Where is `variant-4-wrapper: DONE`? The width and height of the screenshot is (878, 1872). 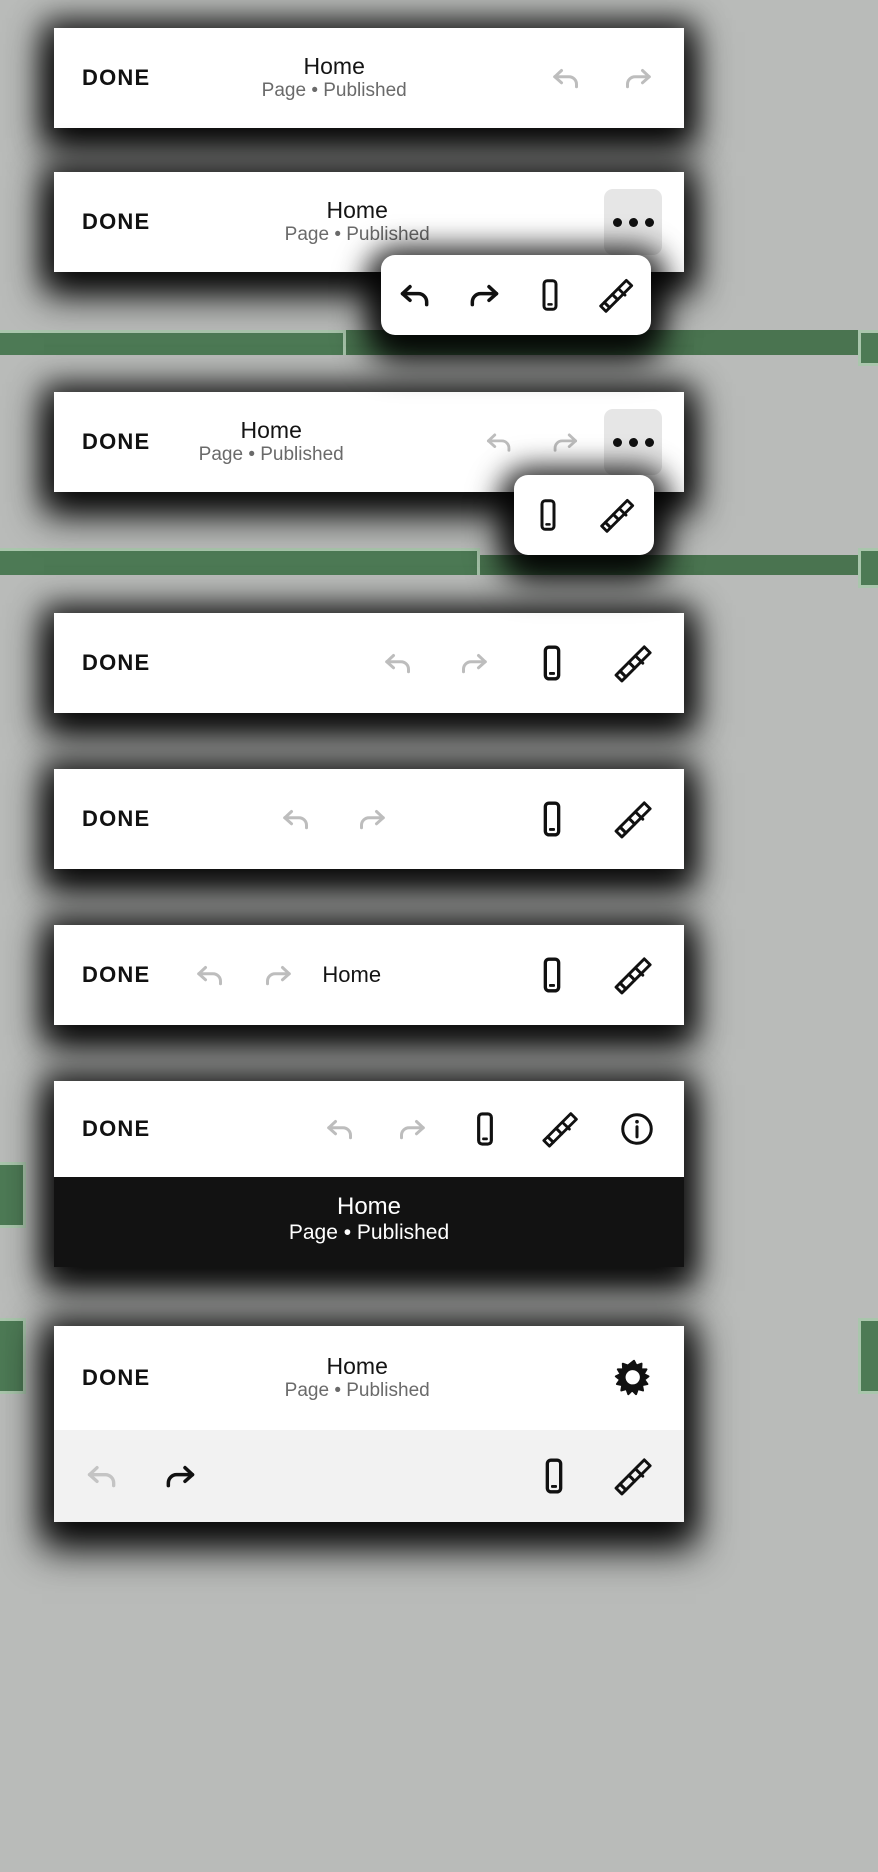
variant-4-wrapper: DONE is located at coordinates (369, 663).